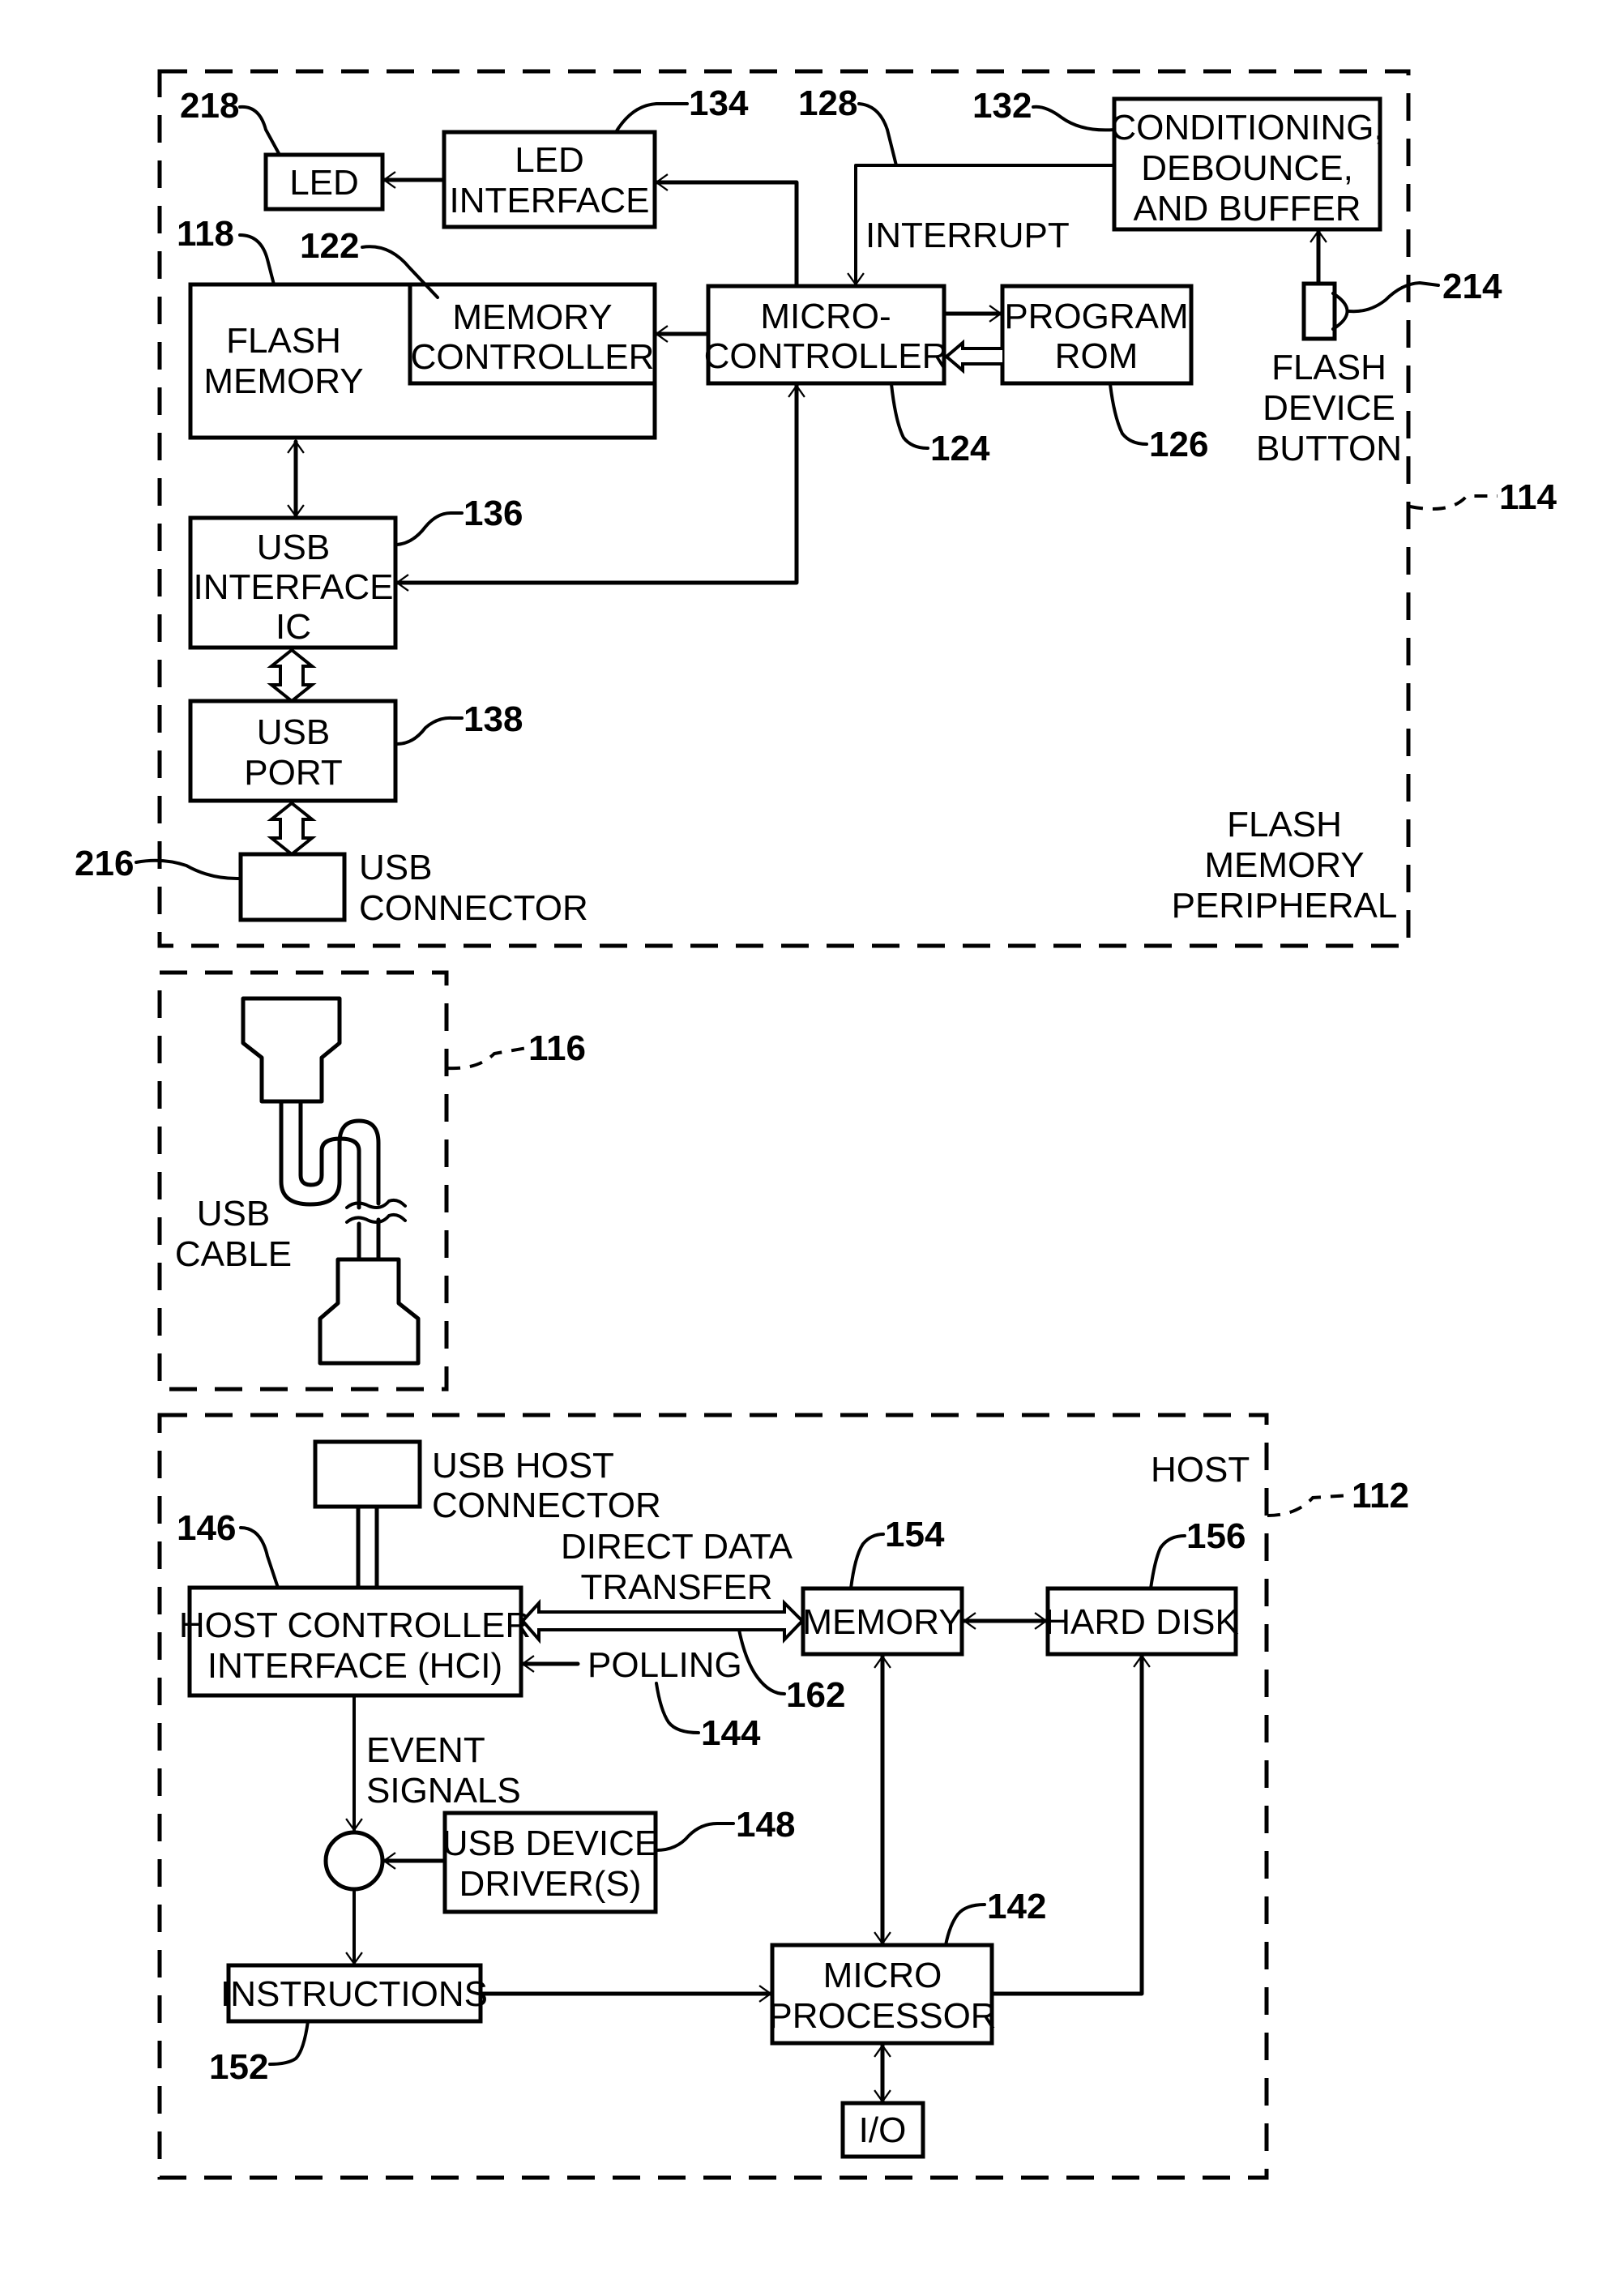 The height and width of the screenshot is (2296, 1598). I want to click on usb-interface-label: USB, so click(293, 547).